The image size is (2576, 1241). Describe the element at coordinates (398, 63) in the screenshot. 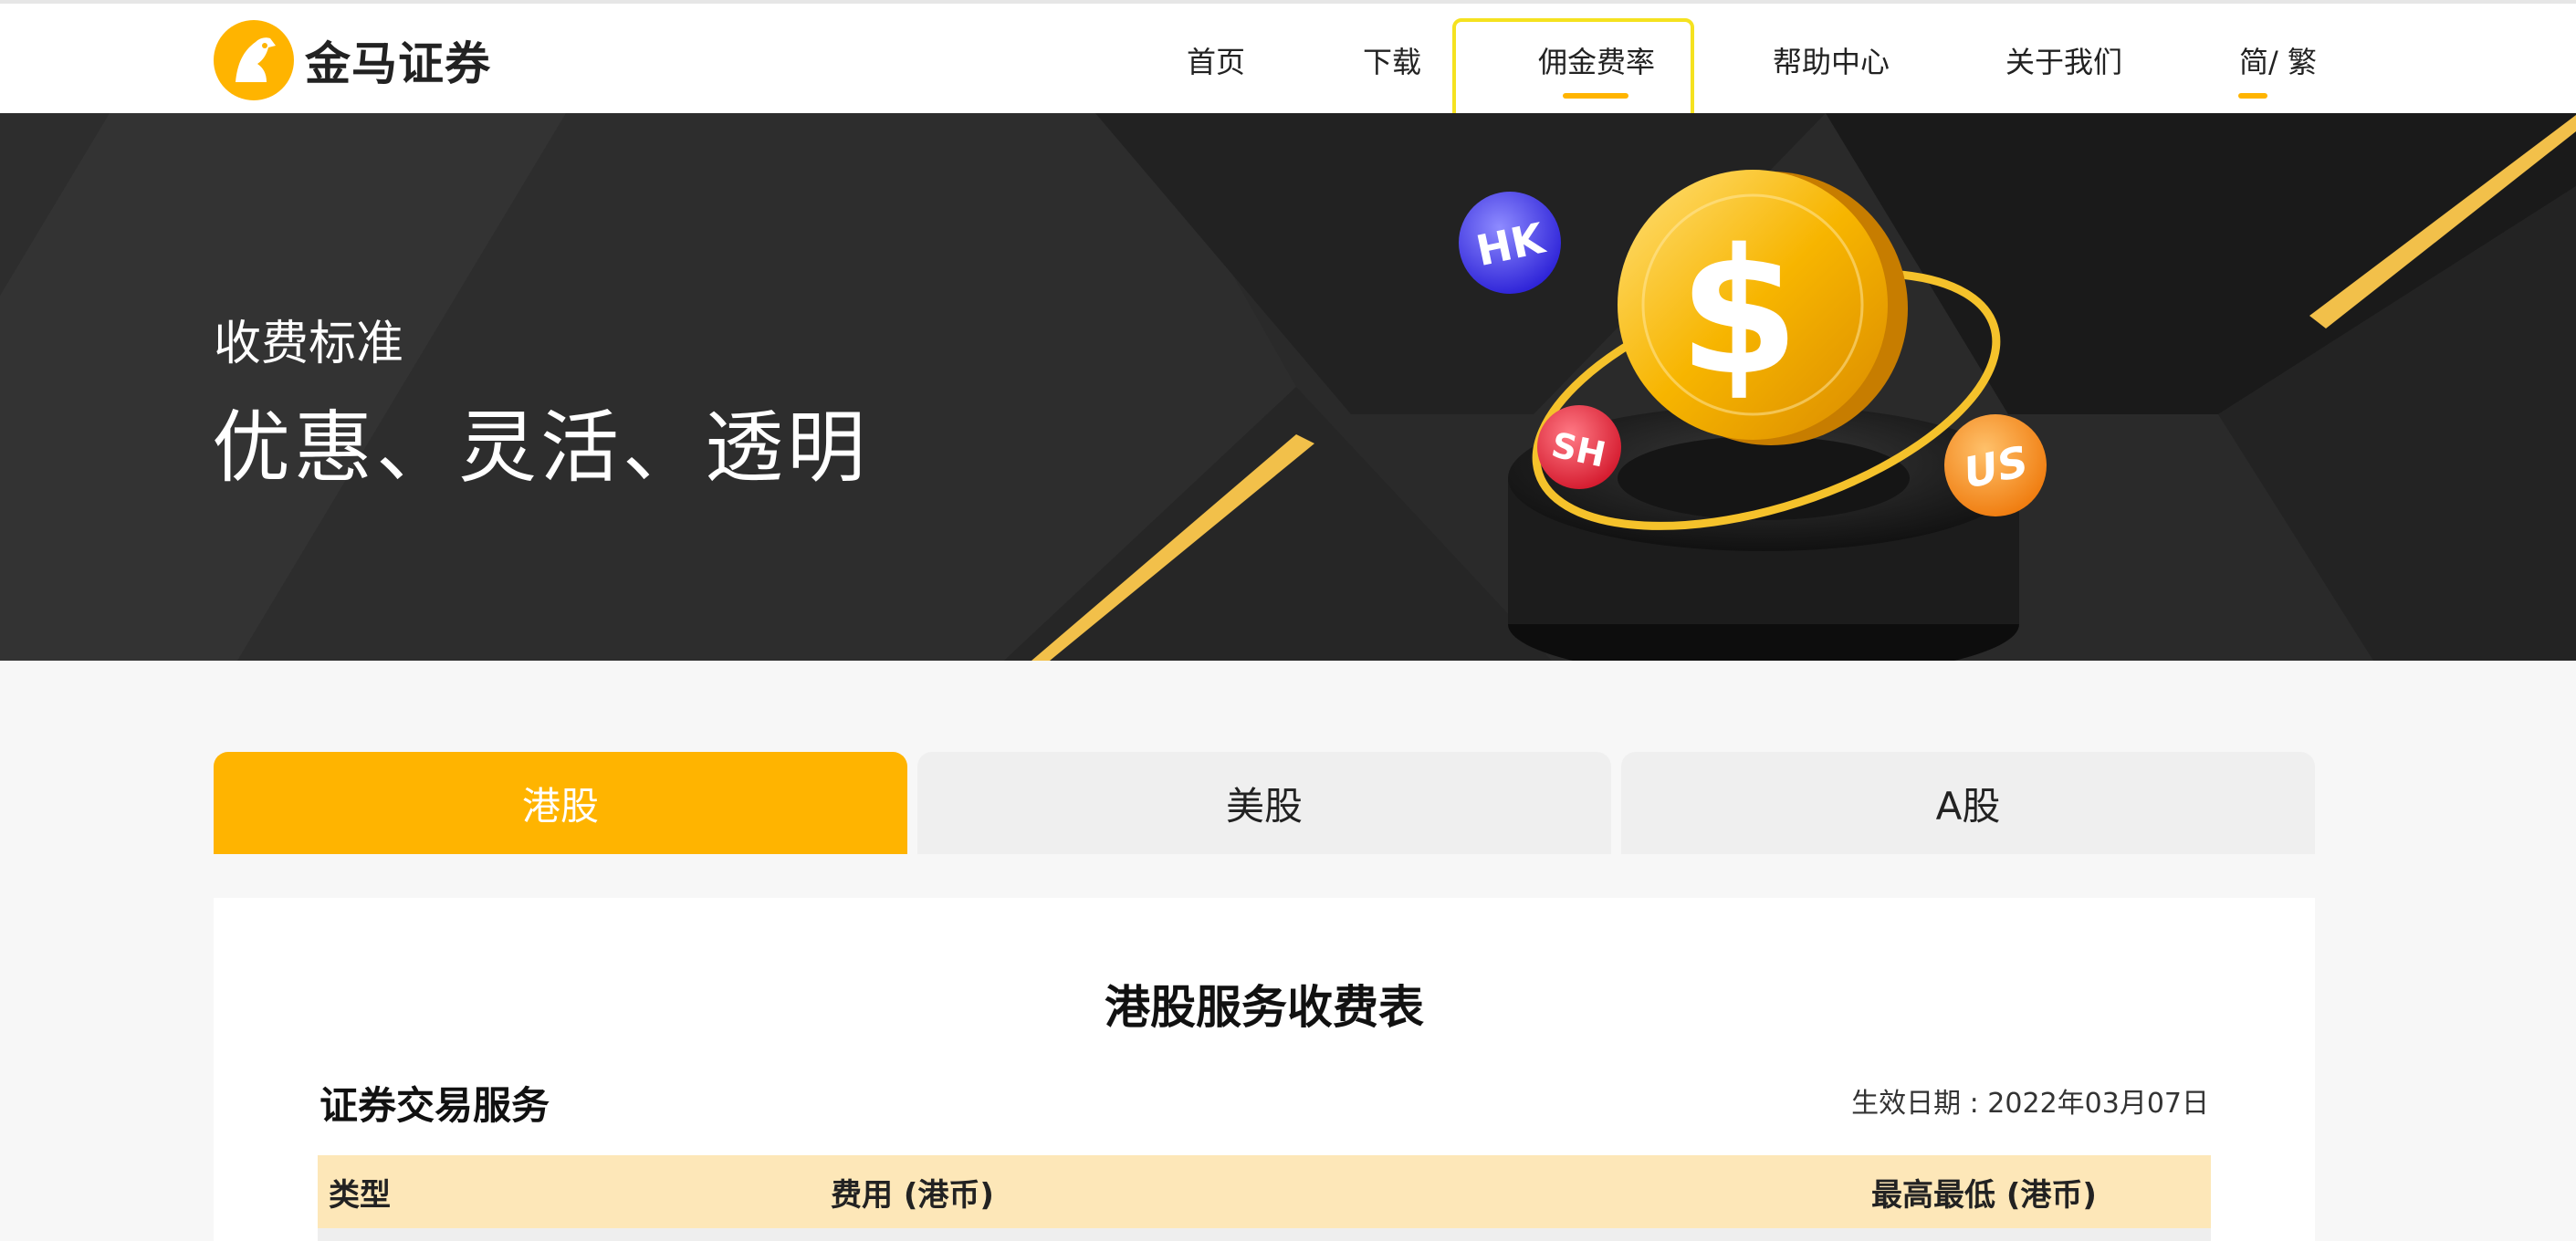

I see `brand-name: 金马证券` at that location.